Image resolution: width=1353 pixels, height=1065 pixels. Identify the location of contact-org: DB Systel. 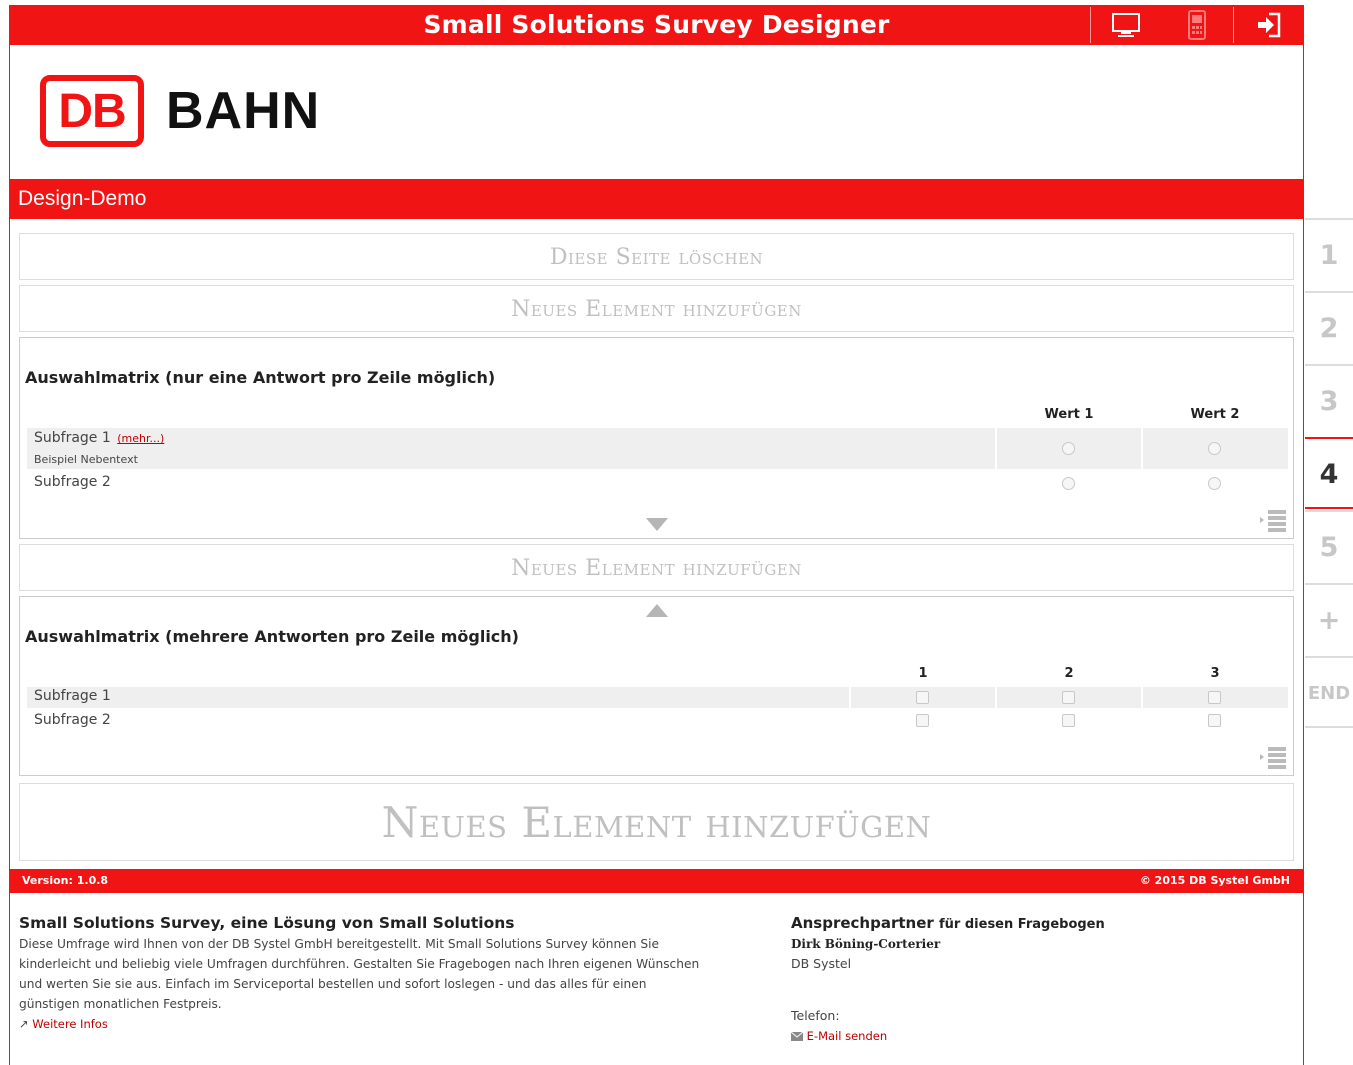
(821, 963).